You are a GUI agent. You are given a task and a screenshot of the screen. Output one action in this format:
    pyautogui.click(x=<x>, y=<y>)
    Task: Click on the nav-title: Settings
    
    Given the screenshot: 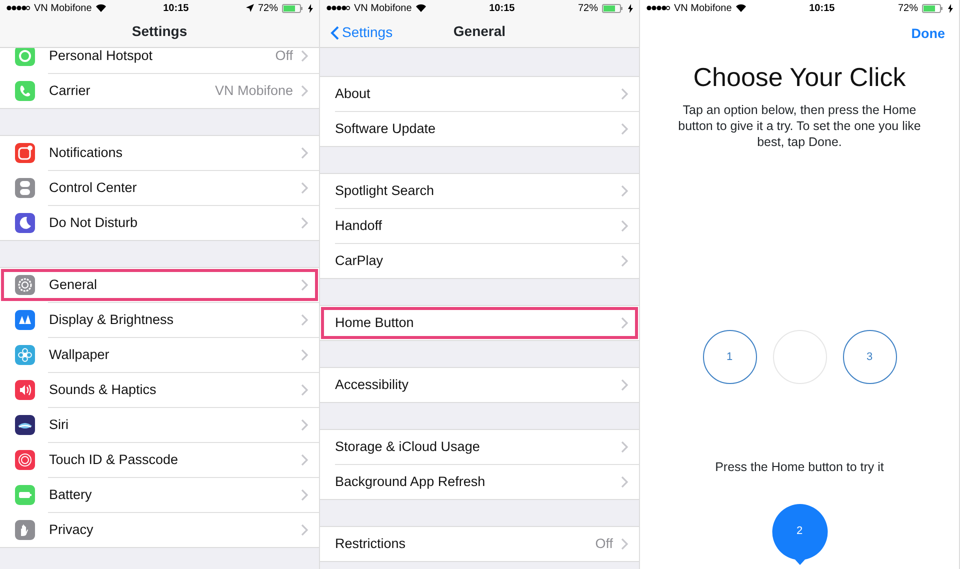 What is the action you would take?
    pyautogui.click(x=160, y=31)
    